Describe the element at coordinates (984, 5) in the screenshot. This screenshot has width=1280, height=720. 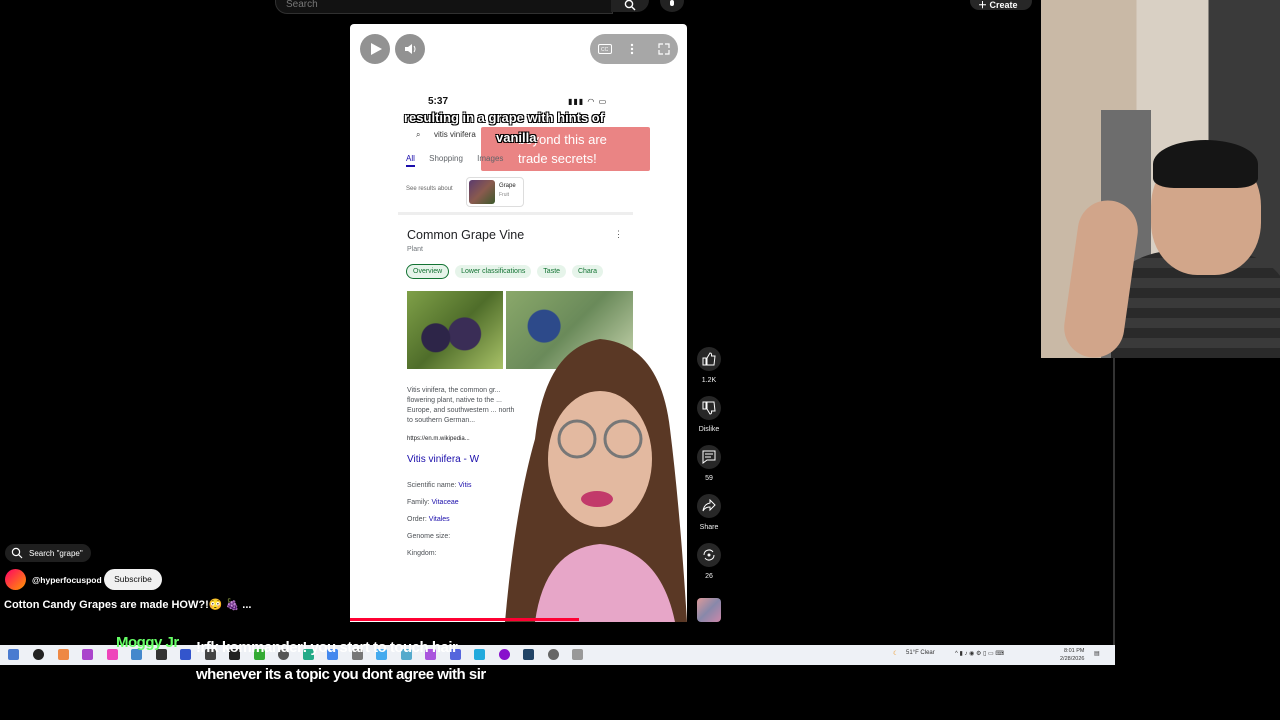
I see `plus-icon: ＋` at that location.